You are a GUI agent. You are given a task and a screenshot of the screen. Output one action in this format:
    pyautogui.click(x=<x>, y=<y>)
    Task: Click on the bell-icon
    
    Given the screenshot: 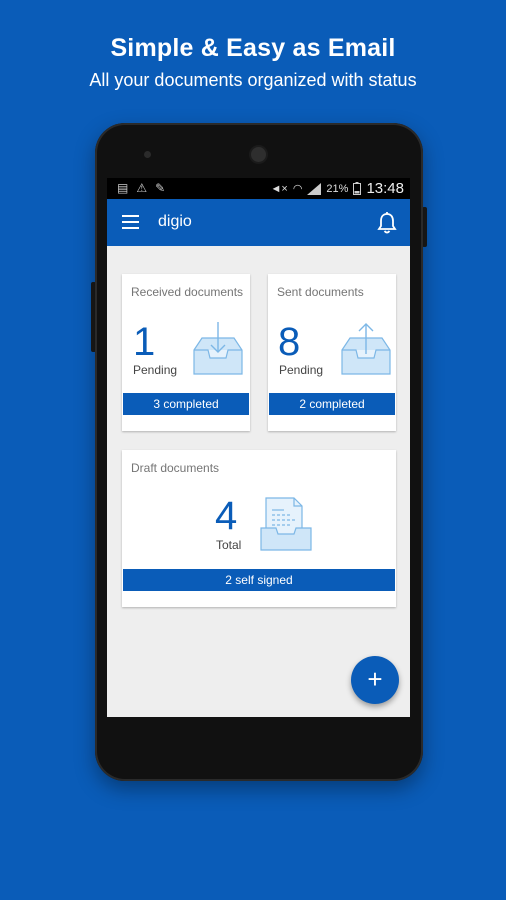 What is the action you would take?
    pyautogui.click(x=387, y=223)
    